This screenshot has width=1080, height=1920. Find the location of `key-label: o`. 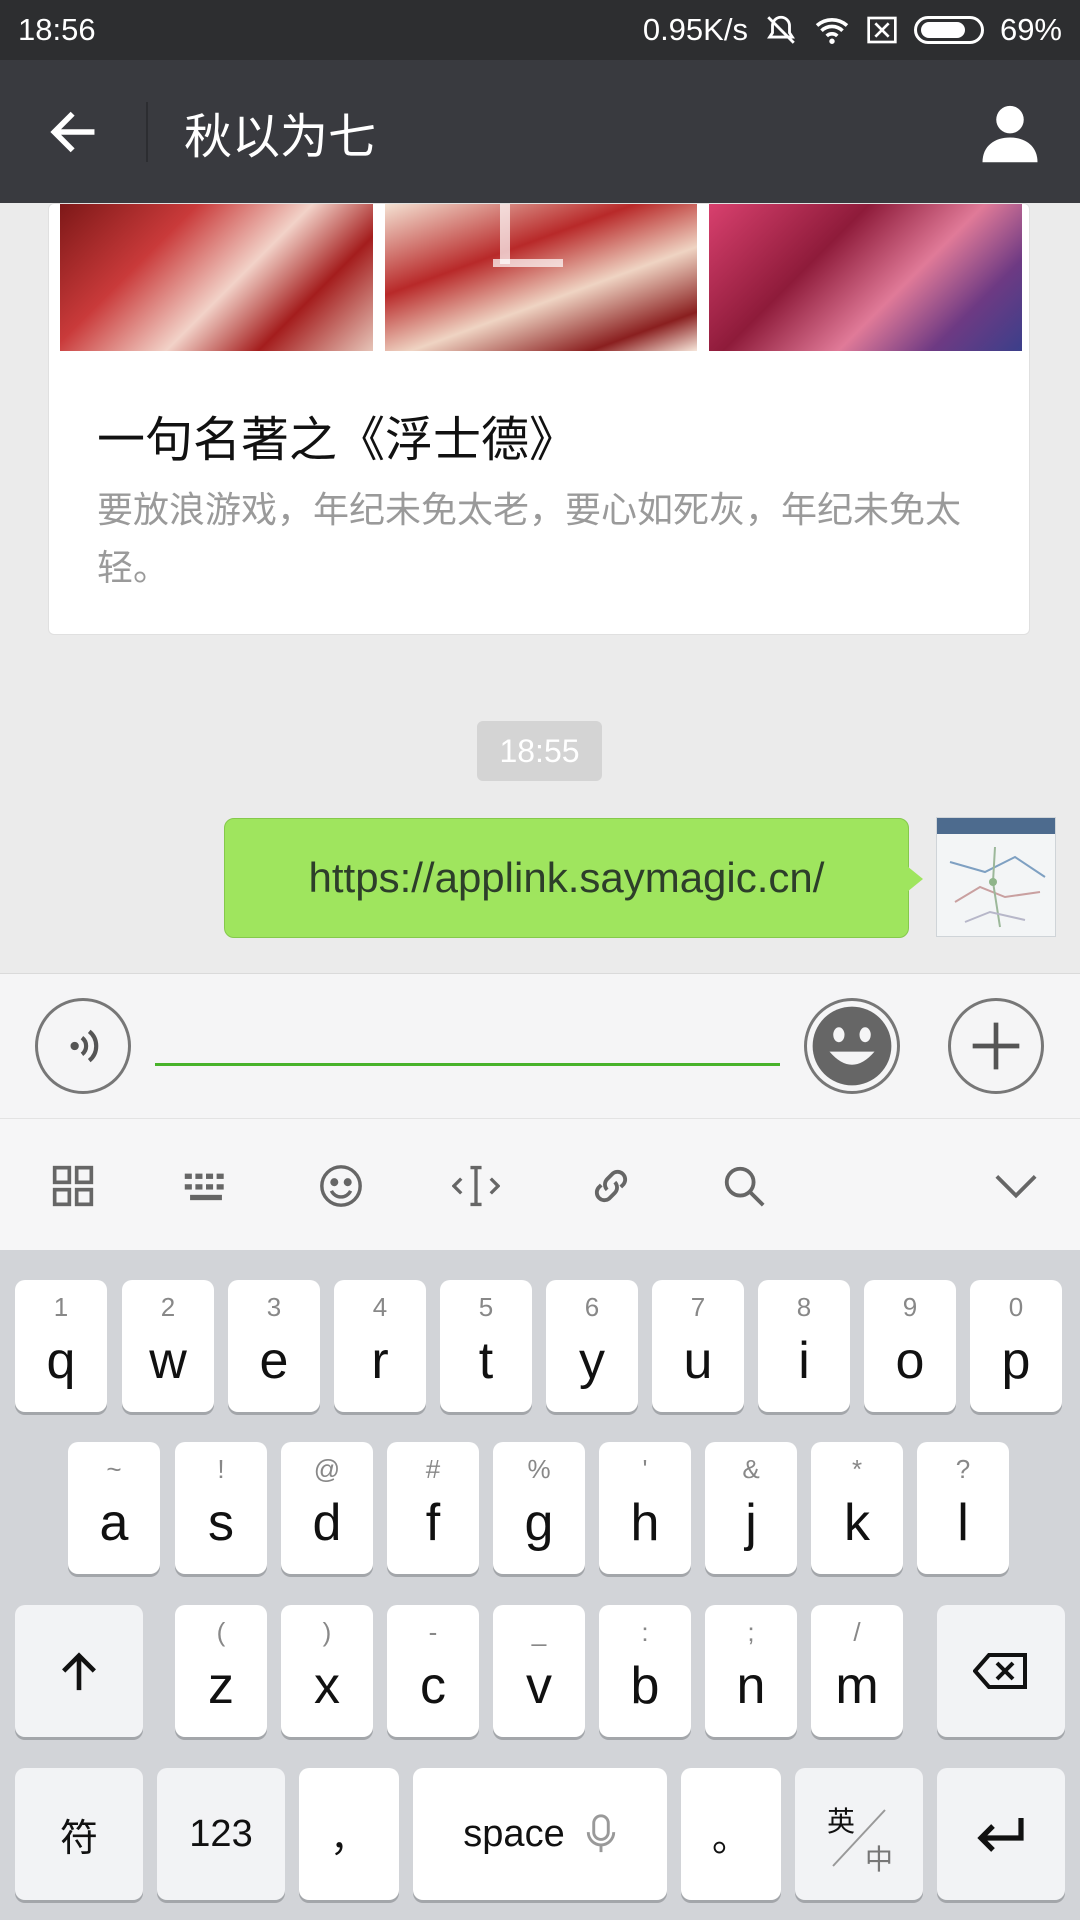

key-label: o is located at coordinates (910, 1361).